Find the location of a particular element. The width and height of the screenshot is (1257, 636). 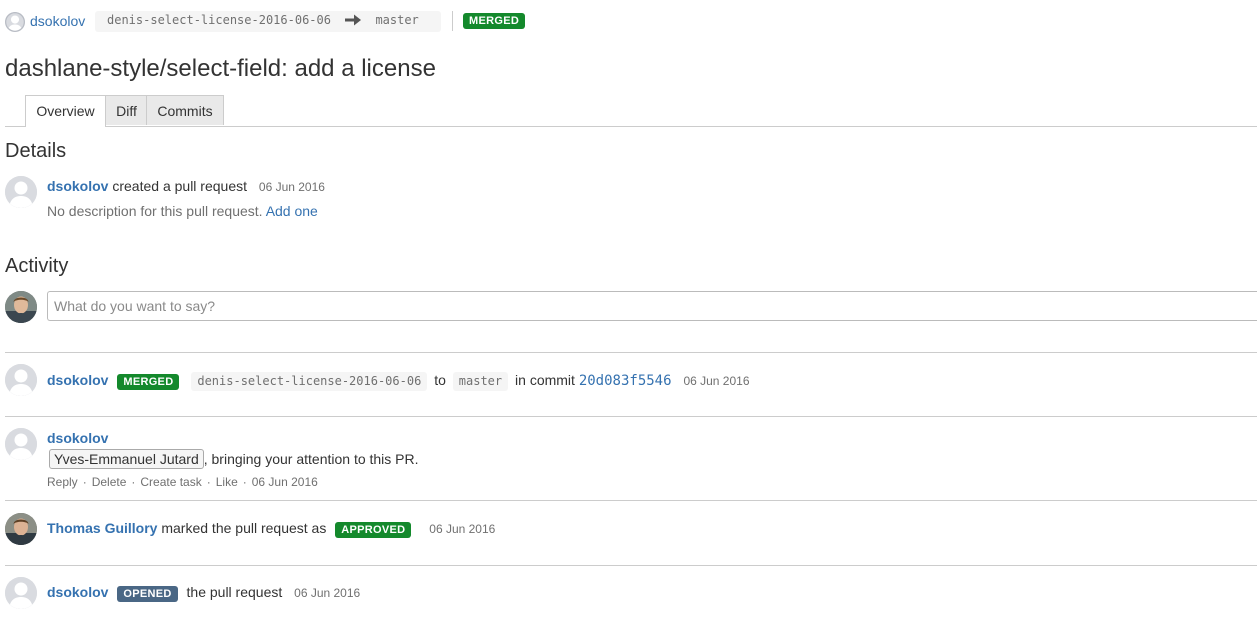

header-divider is located at coordinates (452, 21).